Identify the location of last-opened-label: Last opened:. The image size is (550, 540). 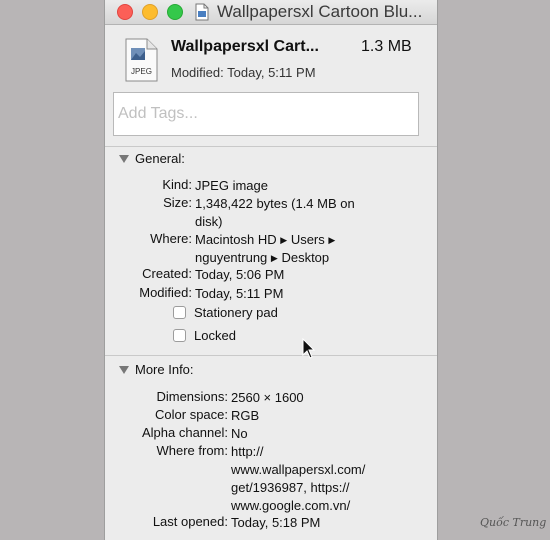
(190, 521).